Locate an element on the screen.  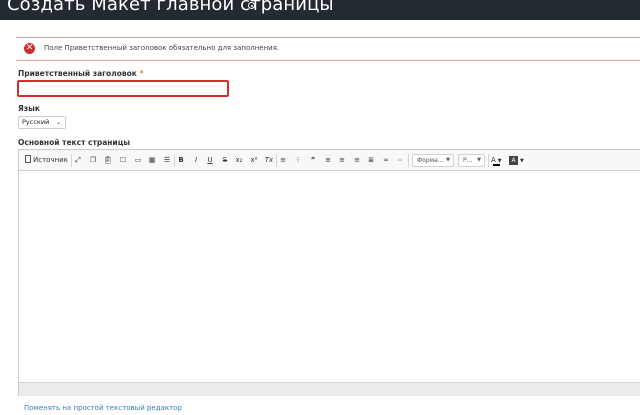
align-justify-icon: ≣ is located at coordinates (371, 160).